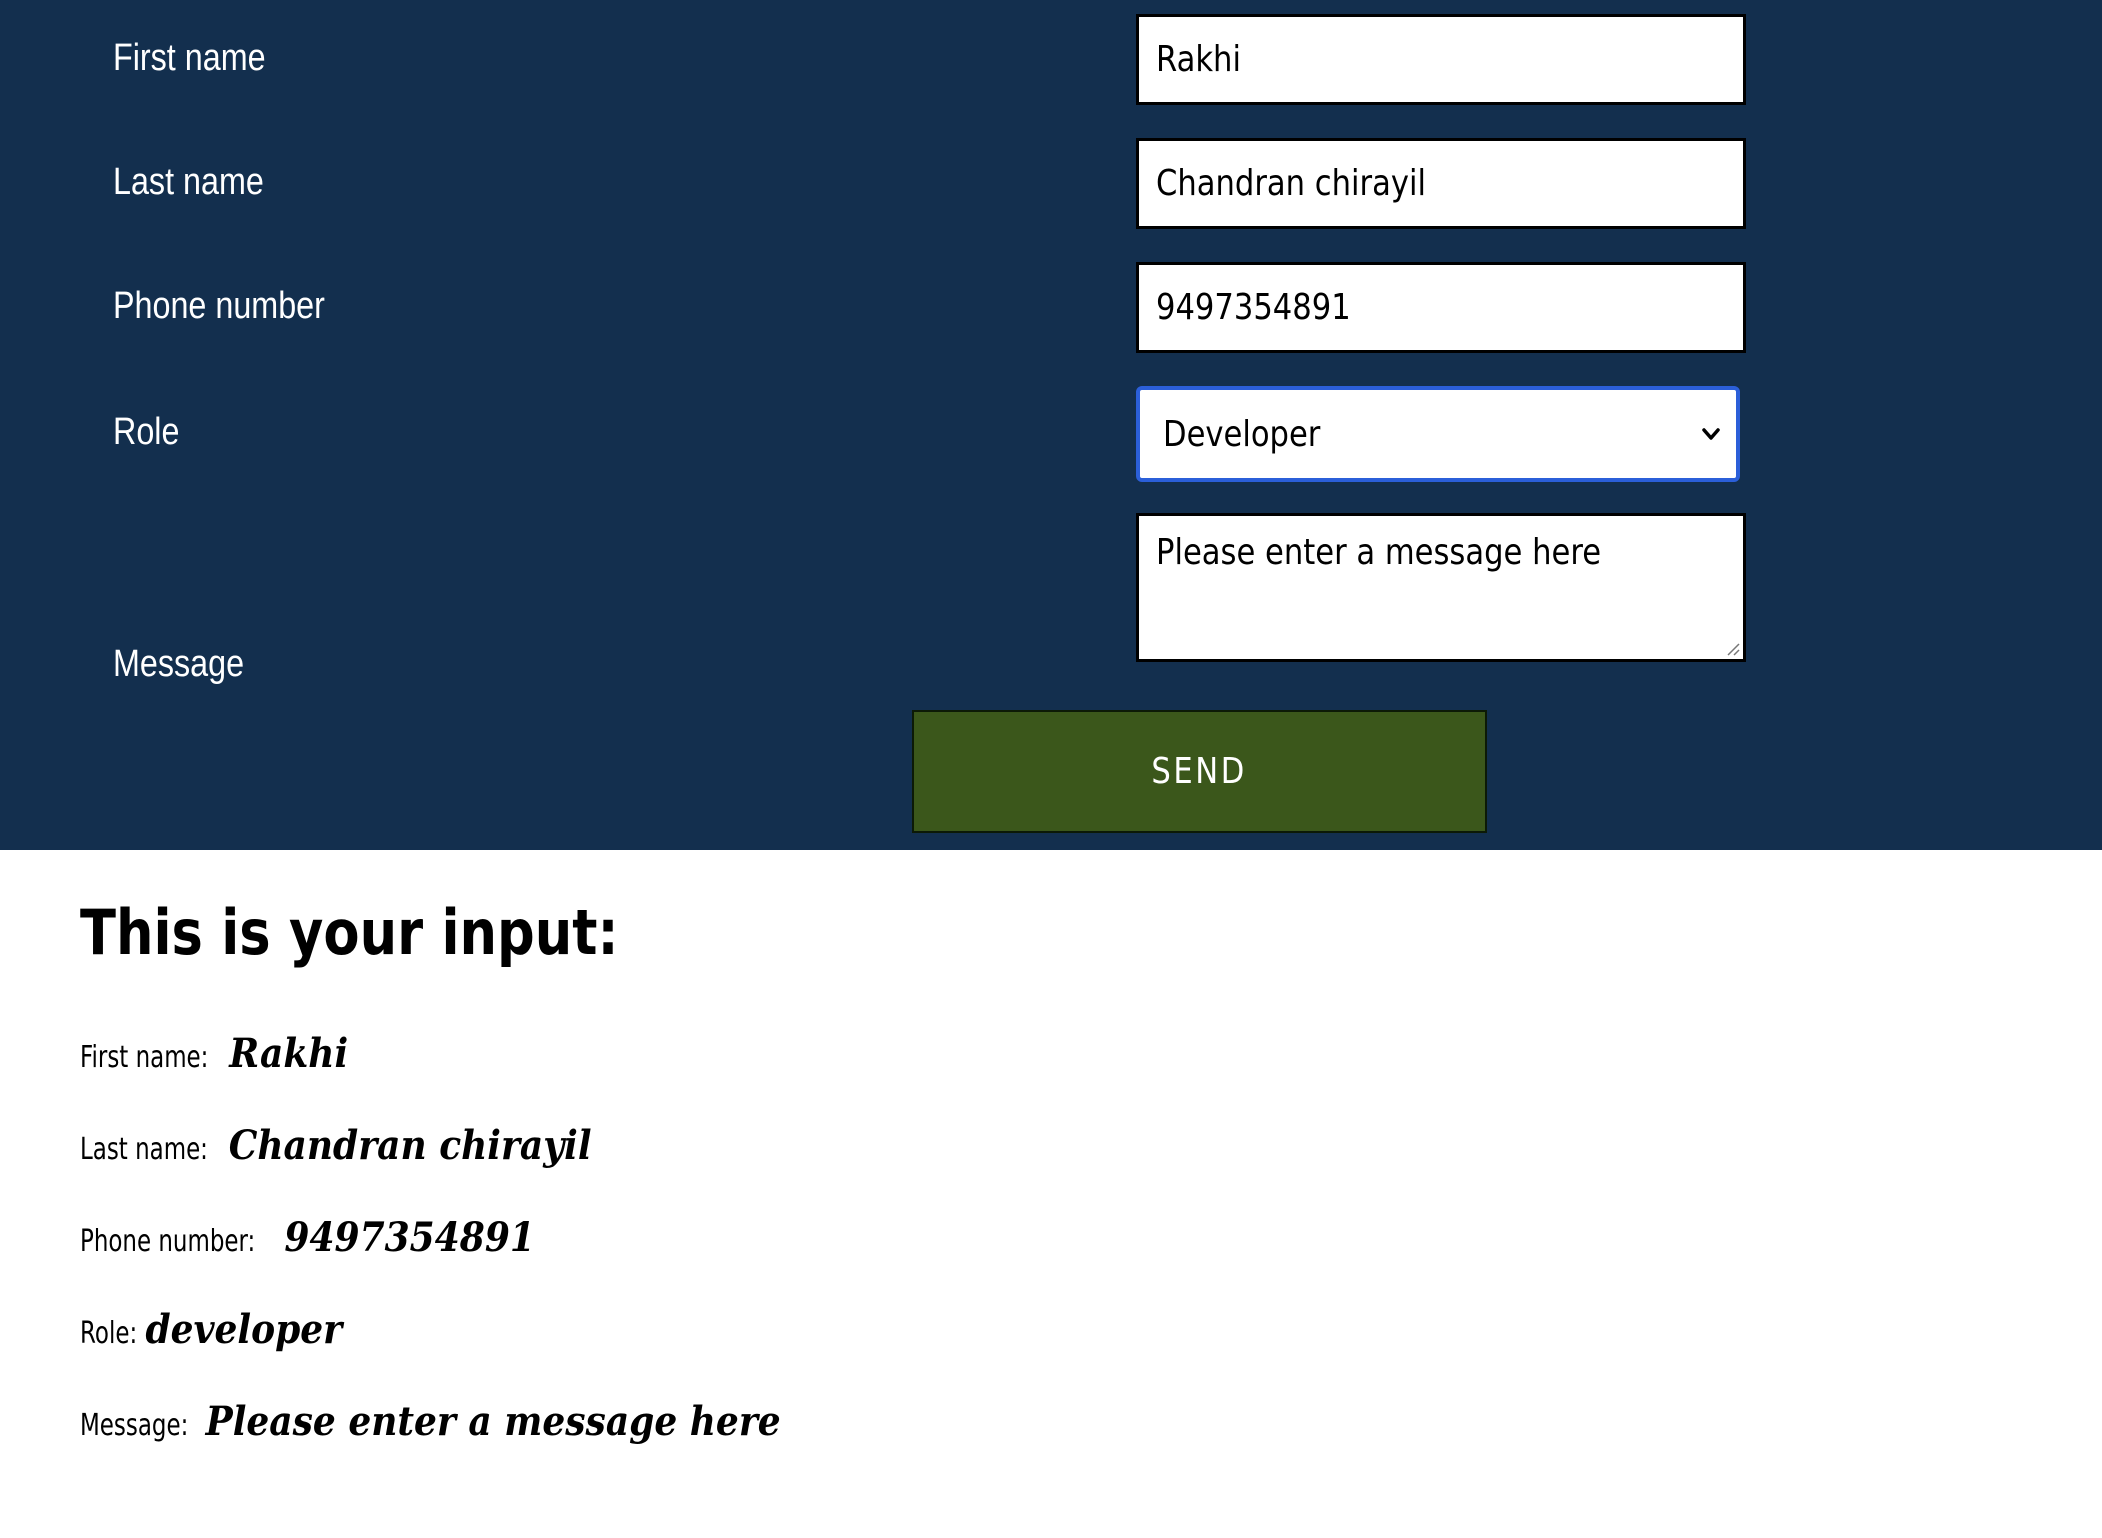 The image size is (2102, 1538). What do you see at coordinates (188, 182) in the screenshot?
I see `last-name-label: Last name` at bounding box center [188, 182].